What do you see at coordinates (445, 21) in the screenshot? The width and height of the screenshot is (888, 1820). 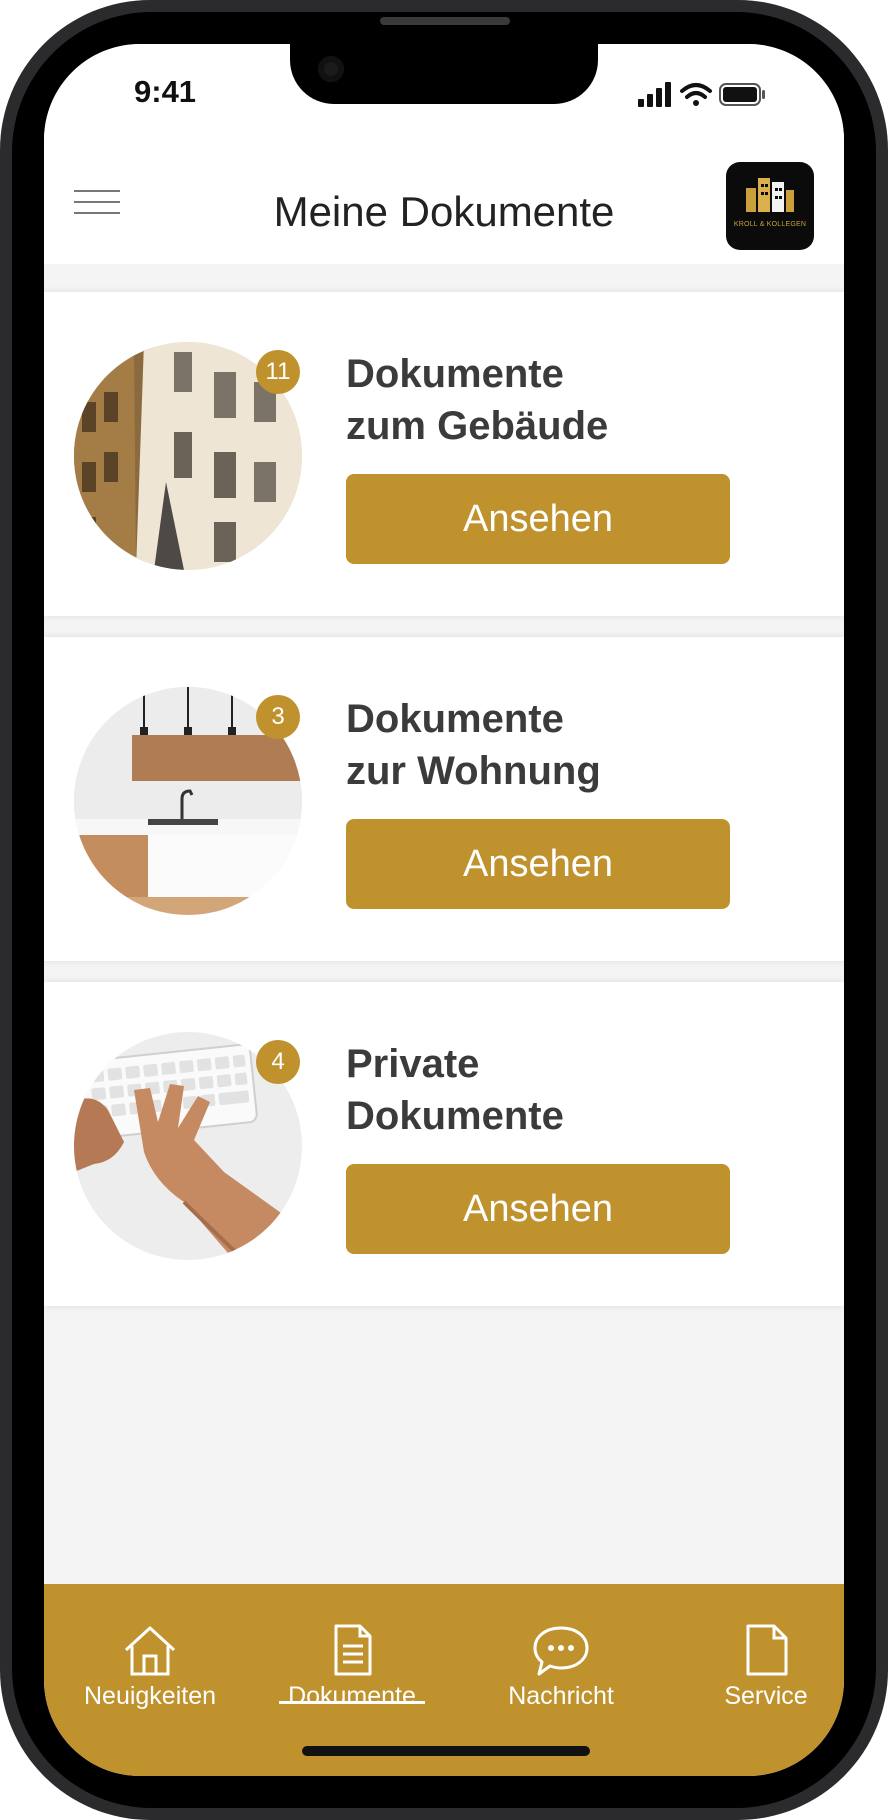 I see `phone-speaker` at bounding box center [445, 21].